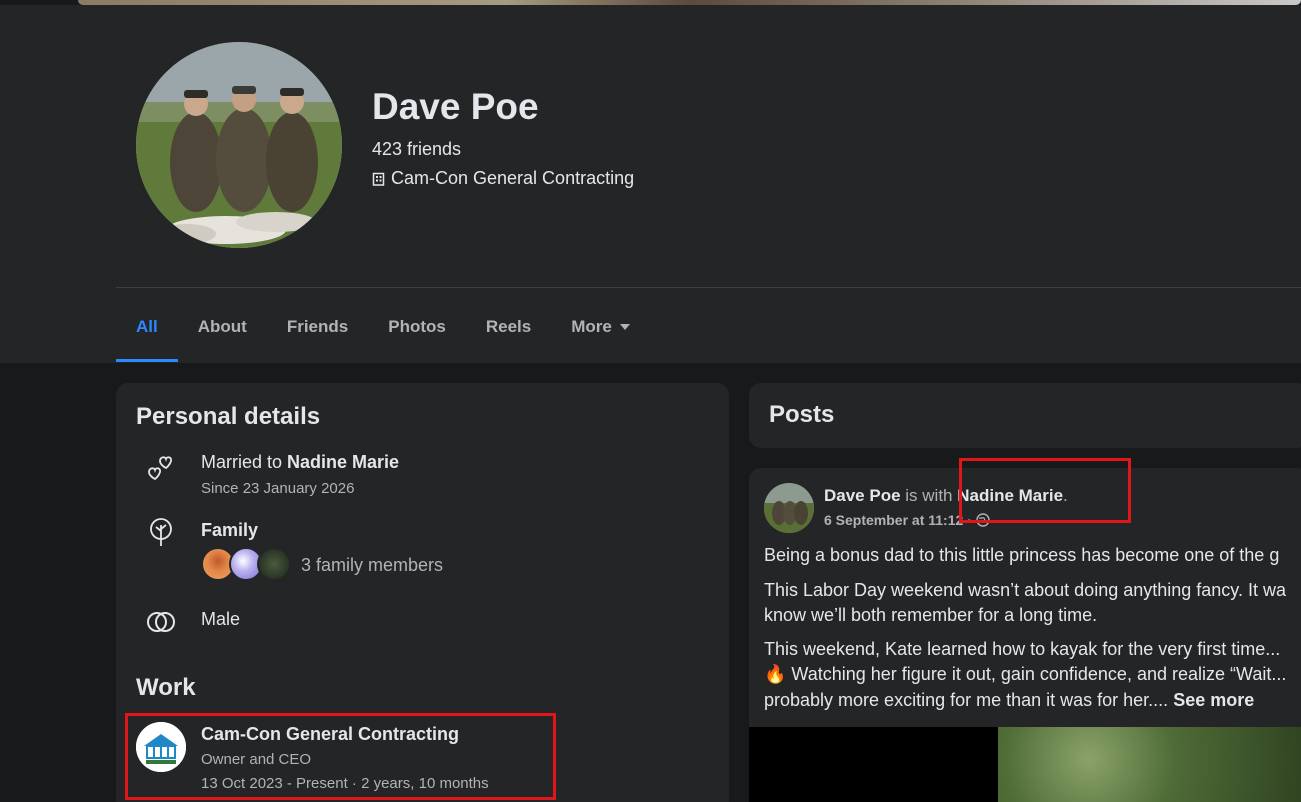 The height and width of the screenshot is (802, 1301). I want to click on friends-count: 423 friends, so click(416, 149).